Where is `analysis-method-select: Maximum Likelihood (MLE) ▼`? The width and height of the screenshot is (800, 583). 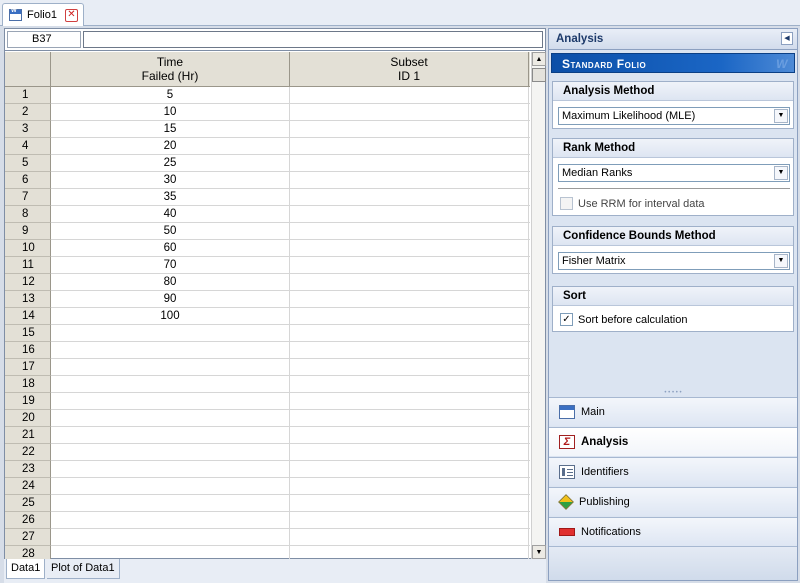 analysis-method-select: Maximum Likelihood (MLE) ▼ is located at coordinates (674, 116).